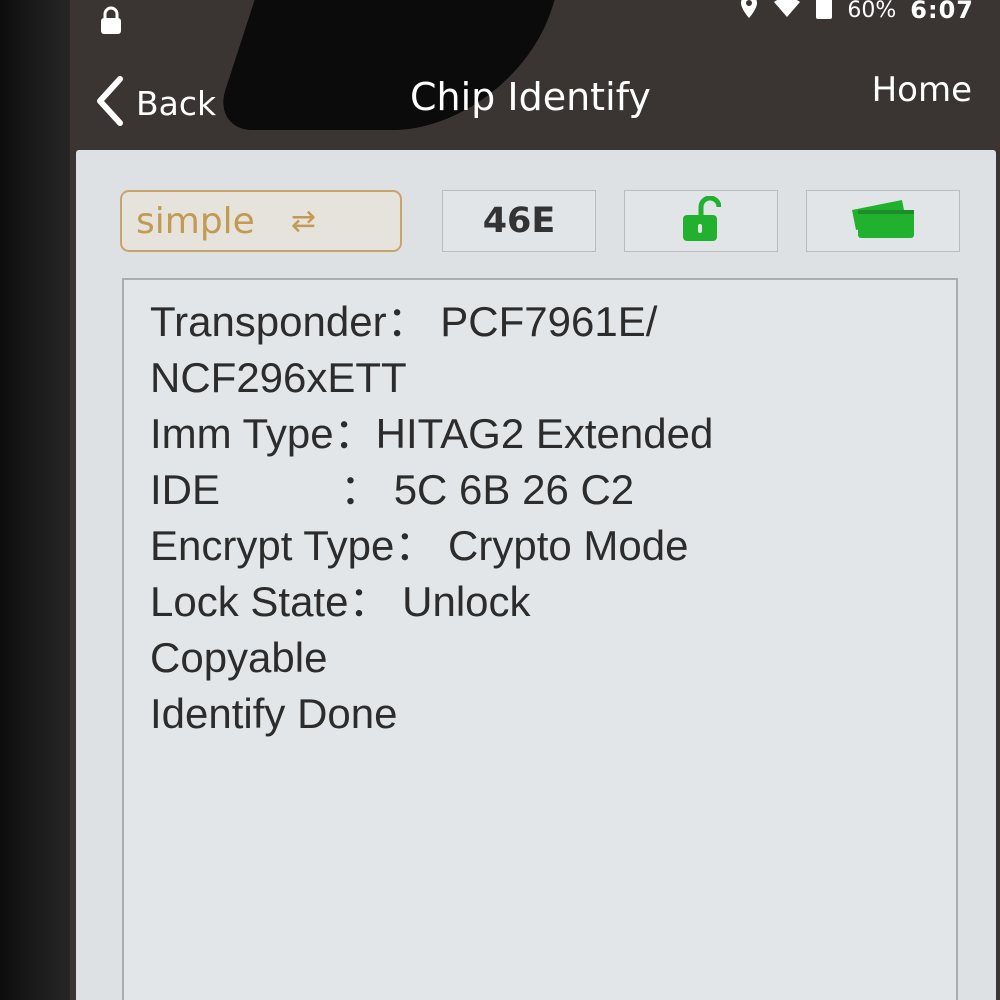 Image resolution: width=1000 pixels, height=1000 pixels. Describe the element at coordinates (431, 322) in the screenshot. I see `transponder-line: Transponder： PCF7961E/` at that location.